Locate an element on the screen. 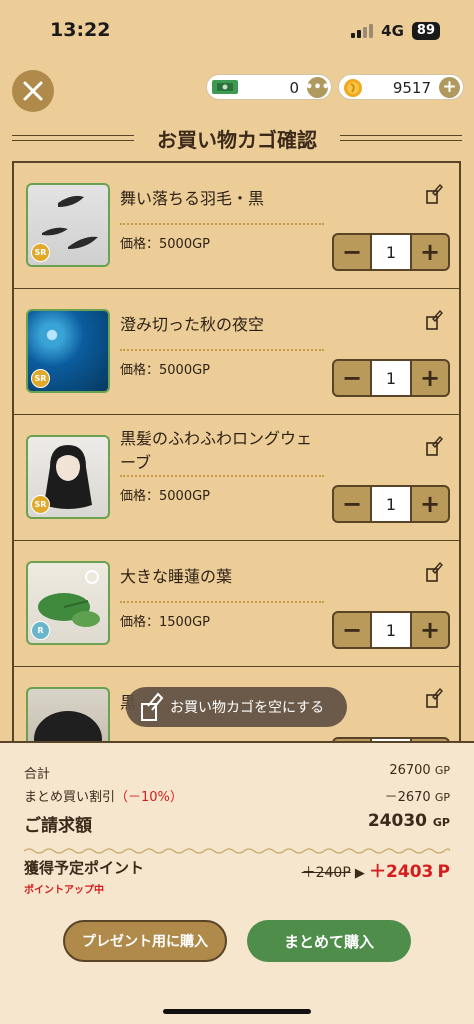 The image size is (474, 1024). network-type: 4G is located at coordinates (392, 31).